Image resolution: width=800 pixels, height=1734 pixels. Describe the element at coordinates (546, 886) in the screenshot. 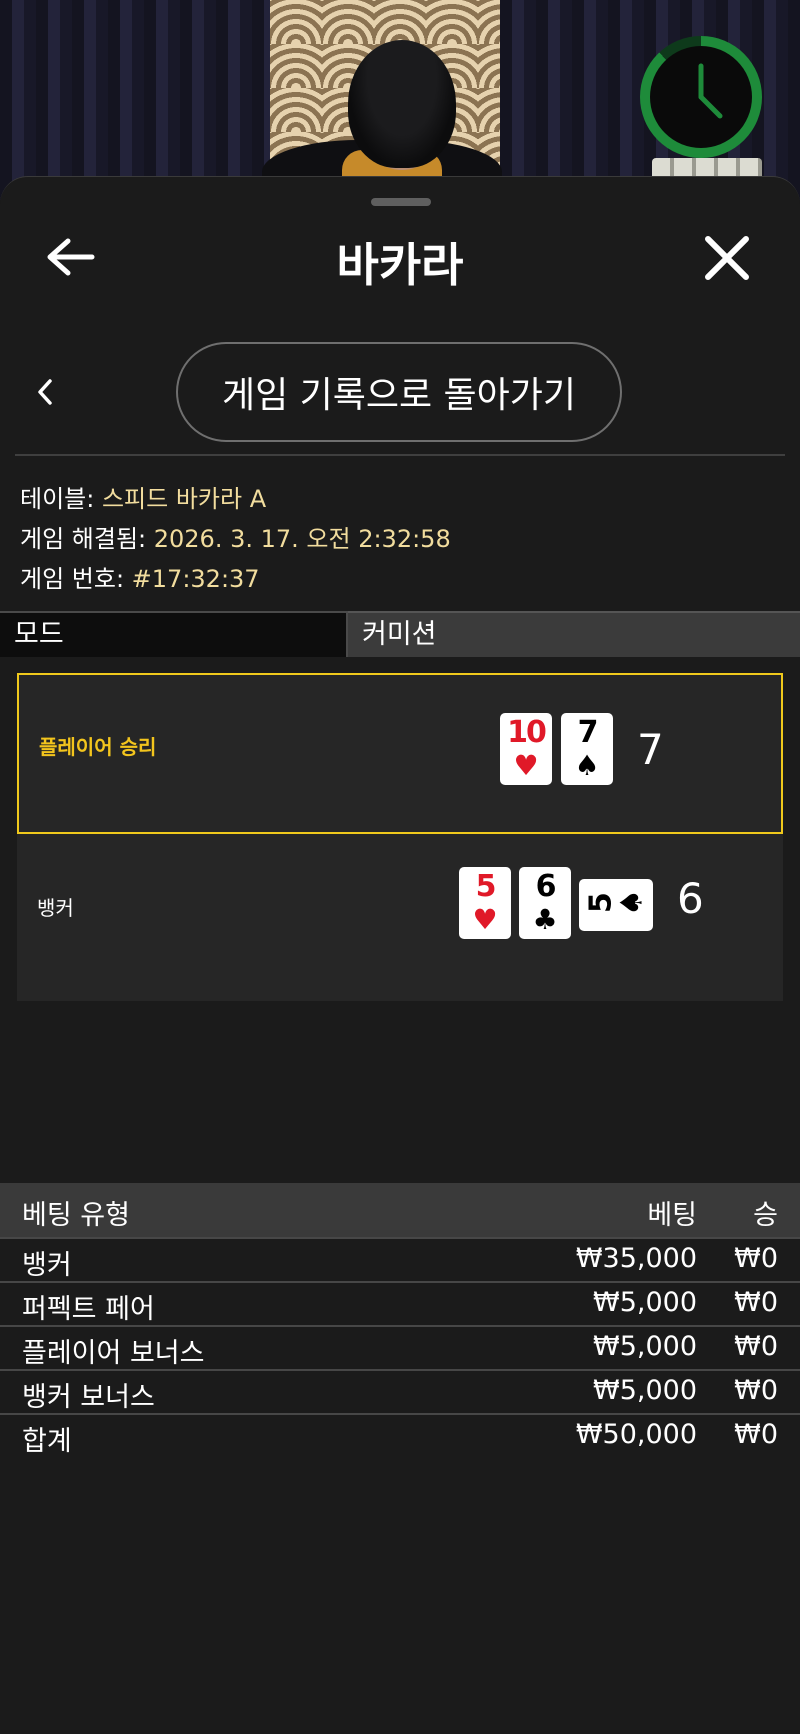

I see `card-rank: 6` at that location.